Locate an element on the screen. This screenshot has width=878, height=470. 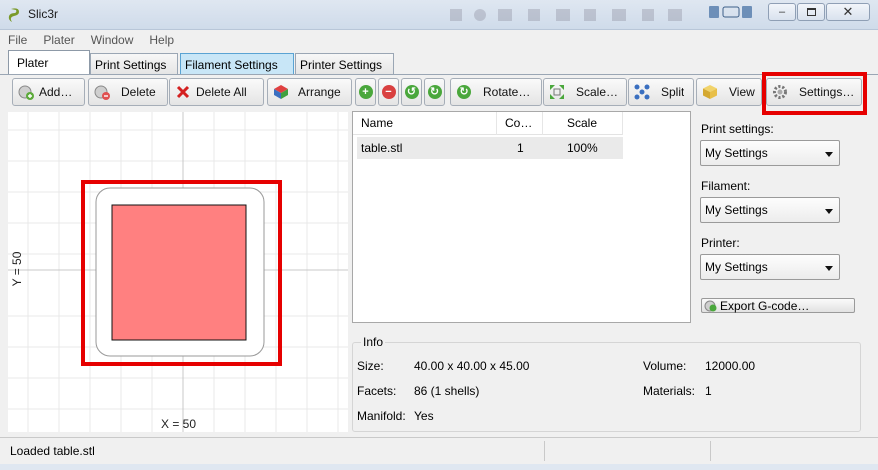
rotate-ccw-icon: ↺ is located at coordinates (411, 92).